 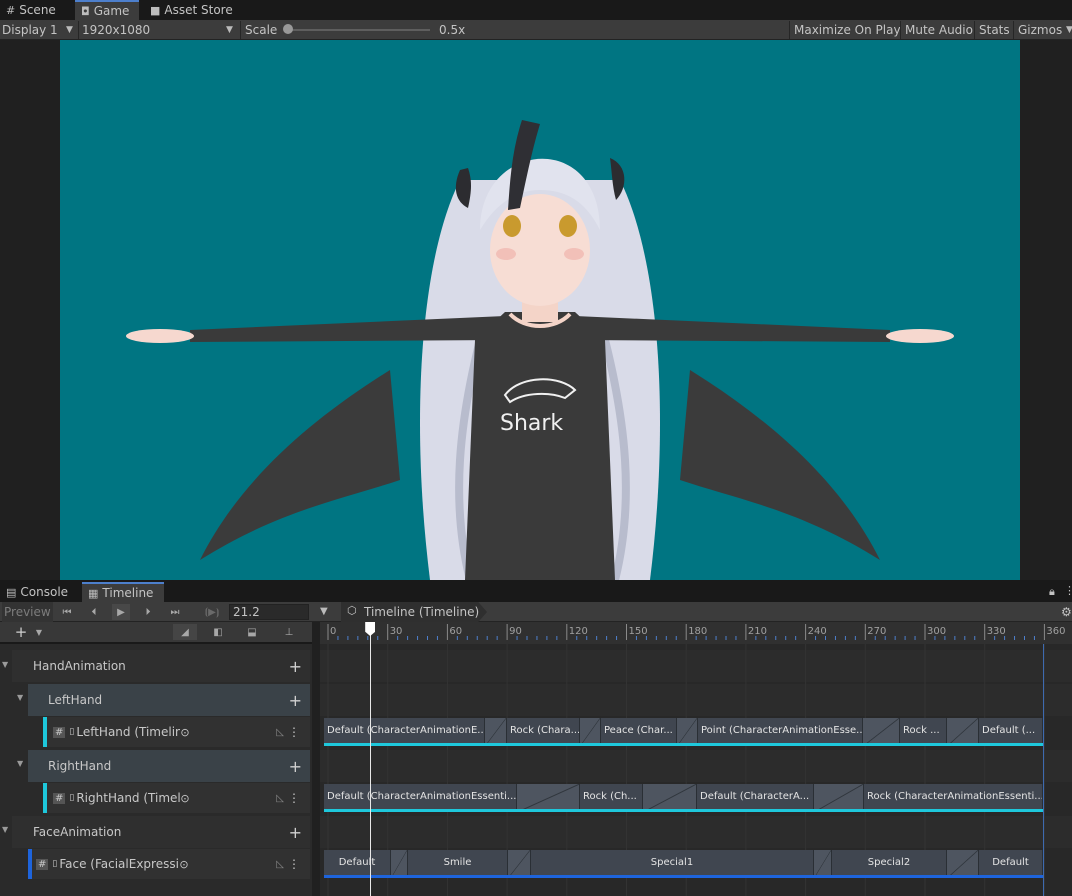 I want to click on tab-timeline: ▦ Timeline, so click(x=123, y=592).